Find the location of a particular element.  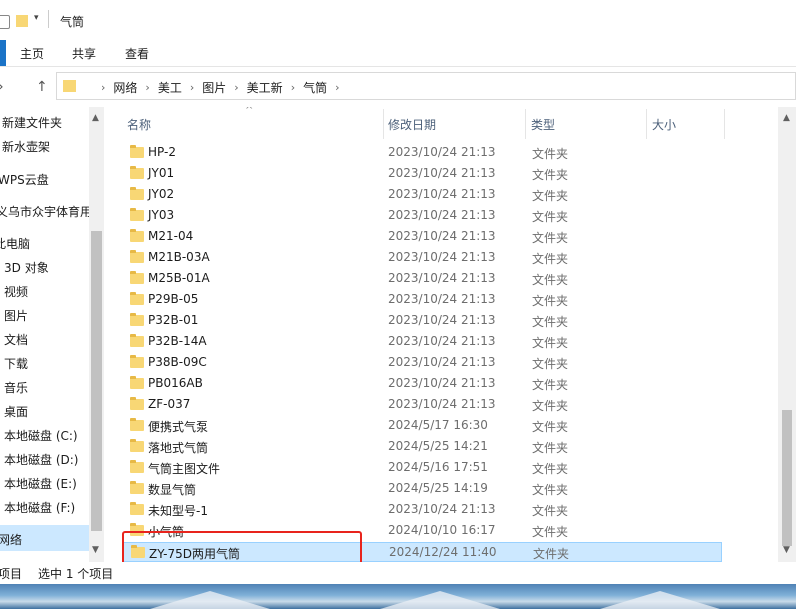

nav-item-drive-c: 本地磁盘 (C:) is located at coordinates (41, 435).